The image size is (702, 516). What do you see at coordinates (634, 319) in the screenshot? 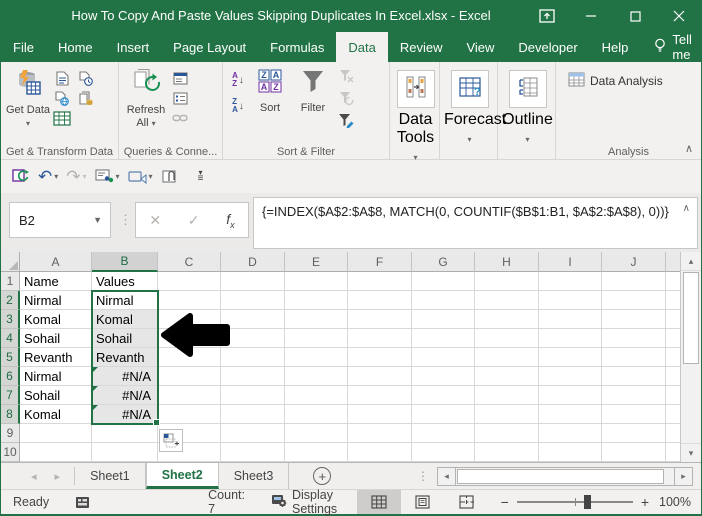
I see `cell-j3` at bounding box center [634, 319].